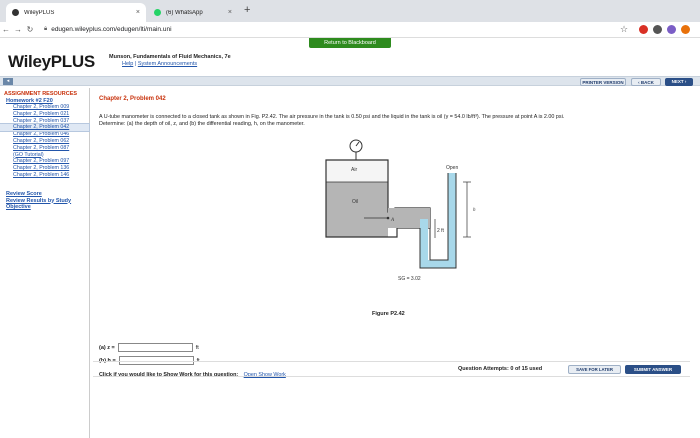 The height and width of the screenshot is (438, 700). I want to click on printer-version-button: PRINTER VERSION, so click(603, 82).